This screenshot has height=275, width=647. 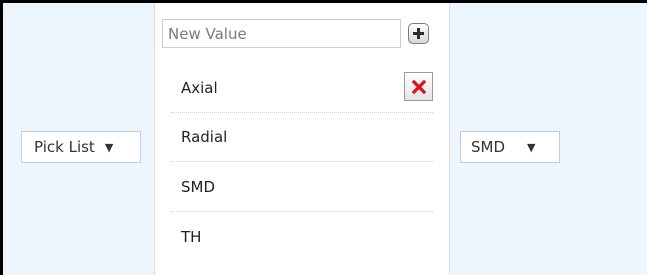 I want to click on type-select: Pick List ▼, so click(x=81, y=147).